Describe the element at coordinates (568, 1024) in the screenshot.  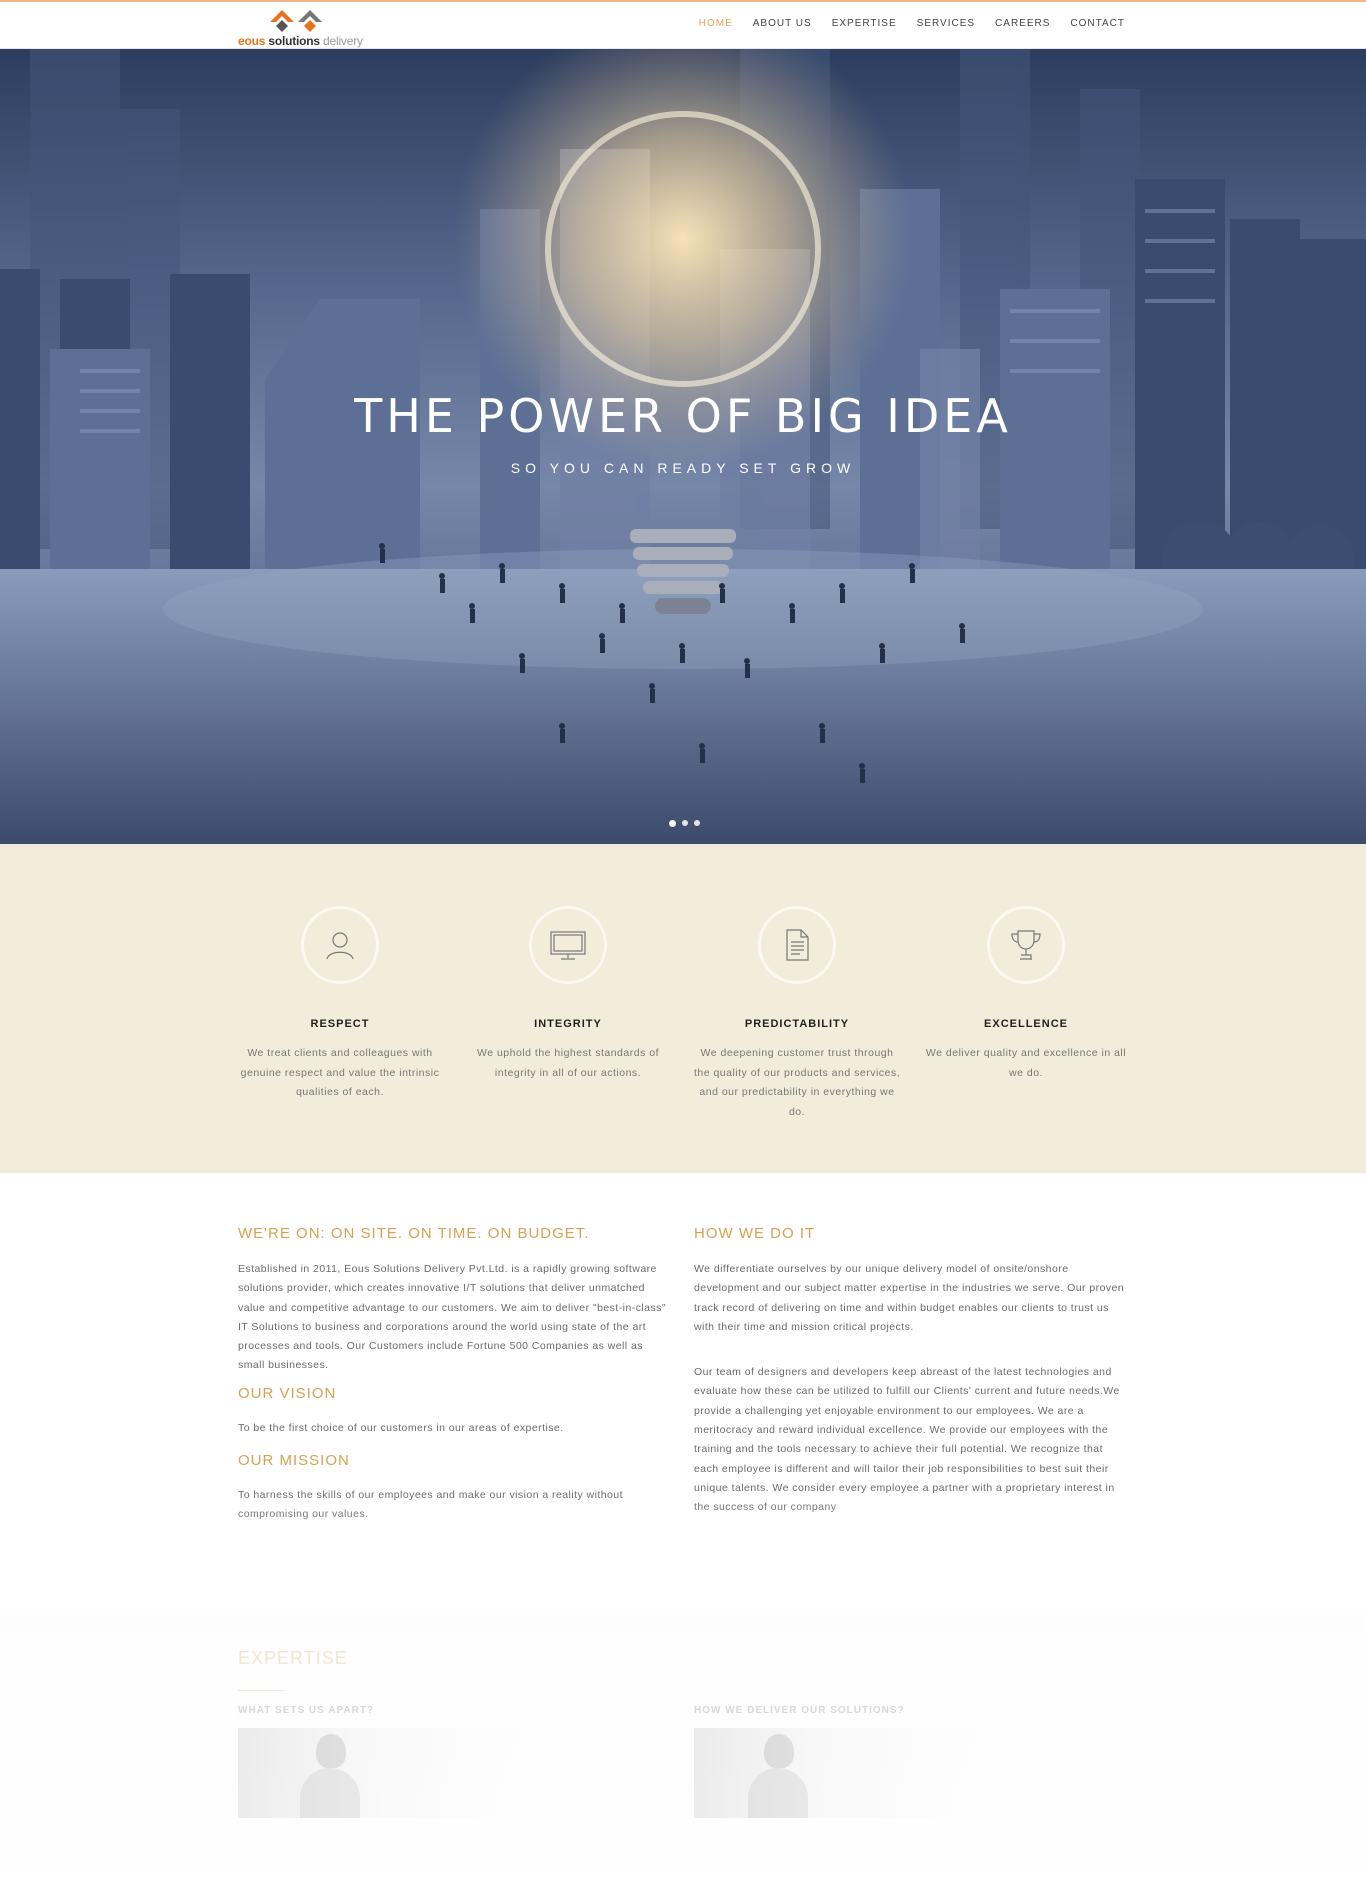
I see `value-title: INTEGRITY` at that location.